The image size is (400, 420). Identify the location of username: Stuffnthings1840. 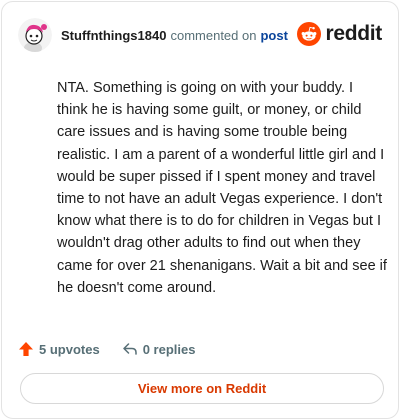
(113, 35).